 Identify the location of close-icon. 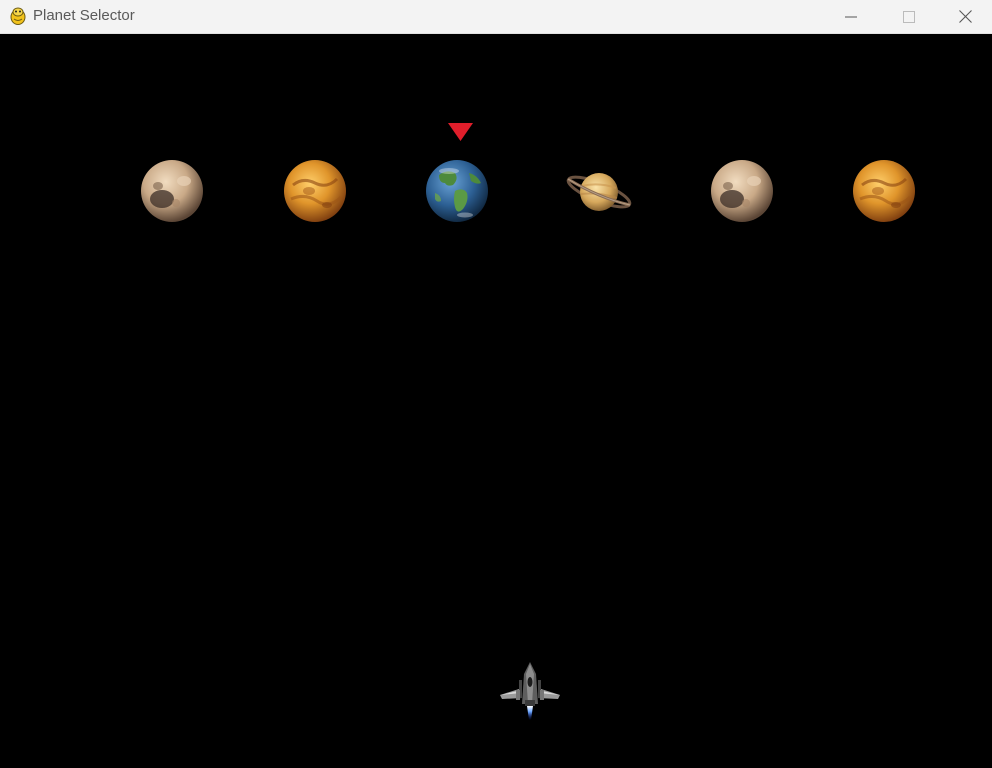
(965, 16).